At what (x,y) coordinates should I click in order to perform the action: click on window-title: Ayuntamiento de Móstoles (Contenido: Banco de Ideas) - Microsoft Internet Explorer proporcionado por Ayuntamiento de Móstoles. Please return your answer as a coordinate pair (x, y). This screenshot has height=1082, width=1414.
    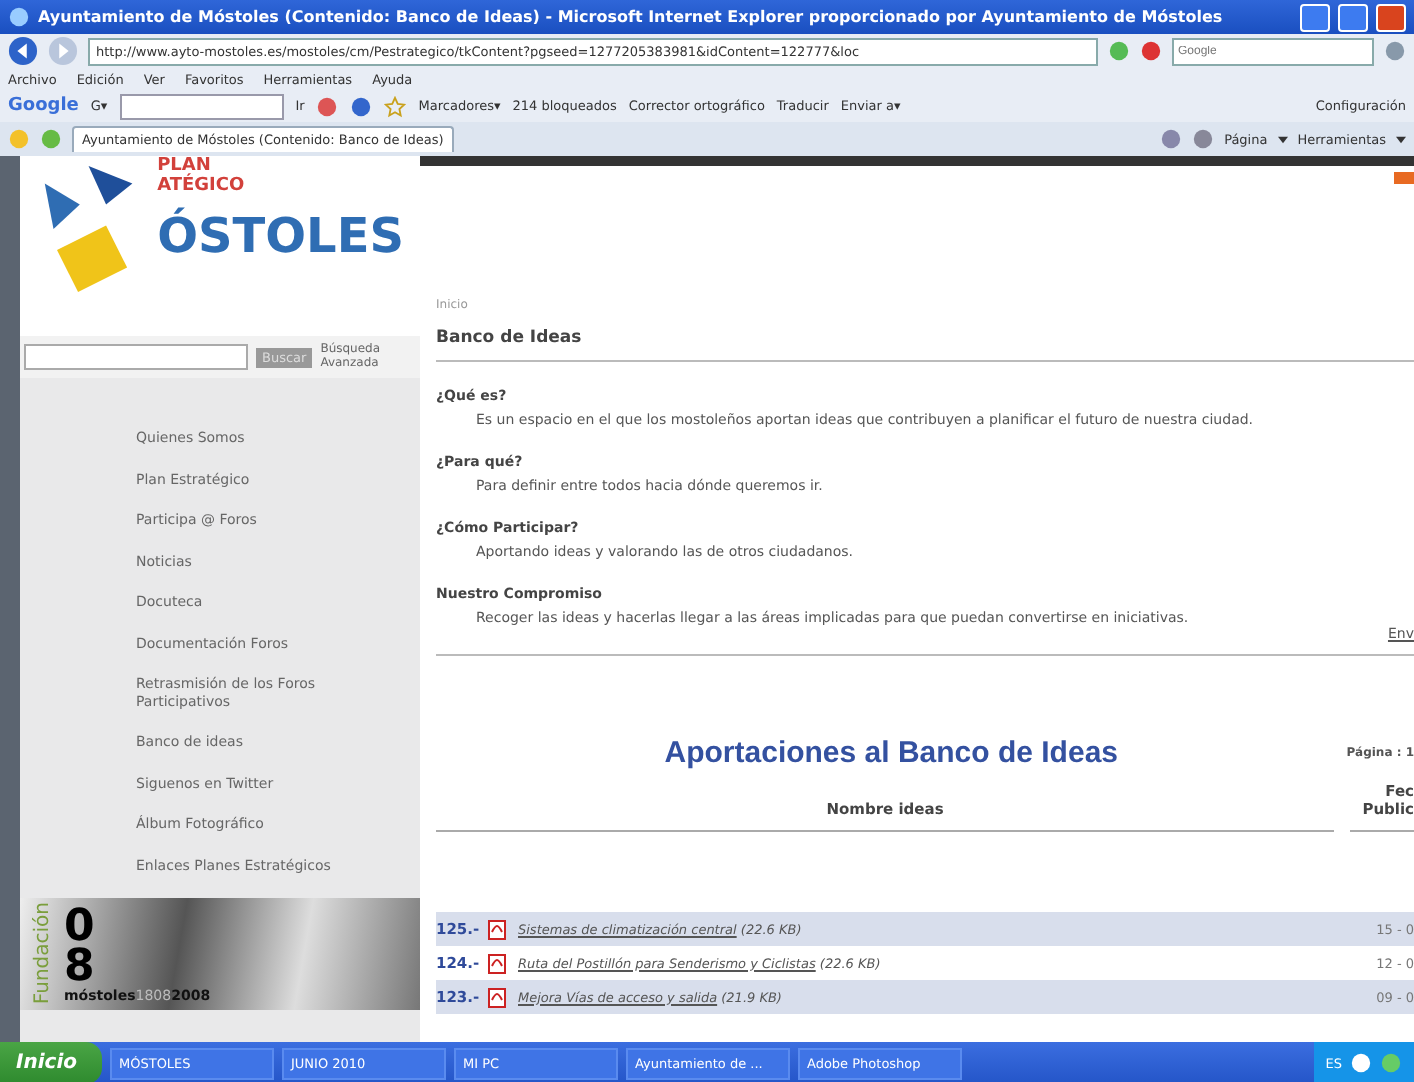
    Looking at the image, I should click on (631, 17).